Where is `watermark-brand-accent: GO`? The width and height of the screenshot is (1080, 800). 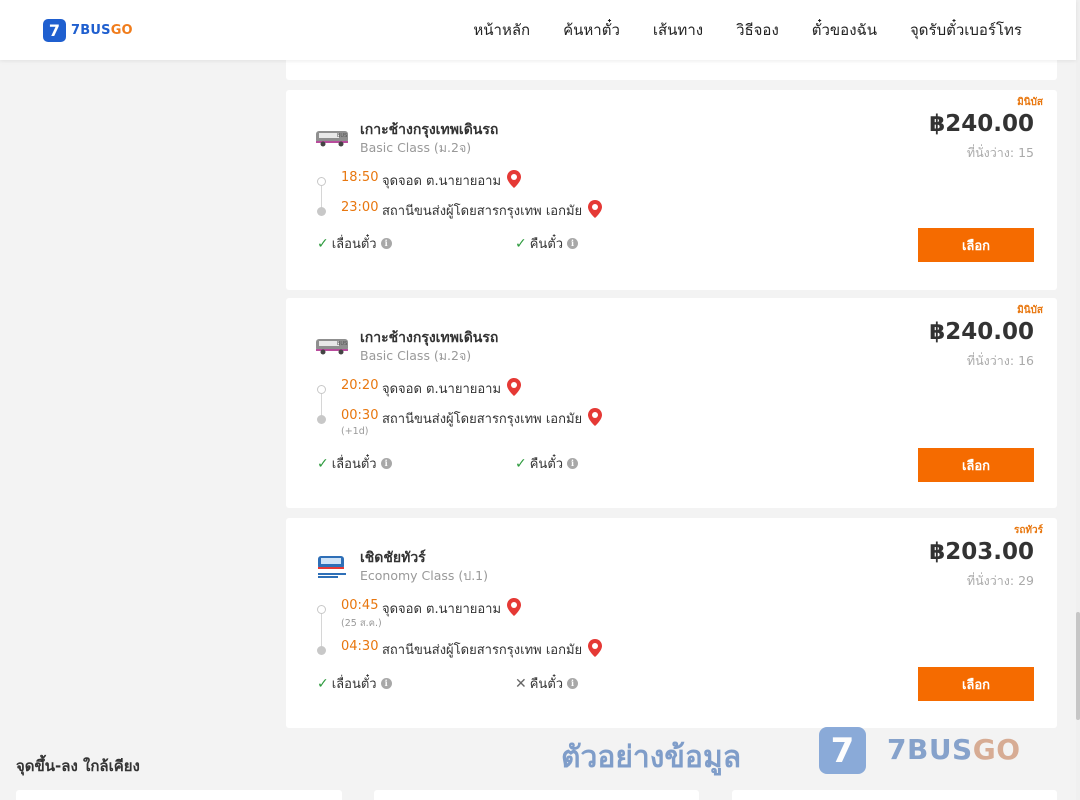
watermark-brand-accent: GO is located at coordinates (996, 749).